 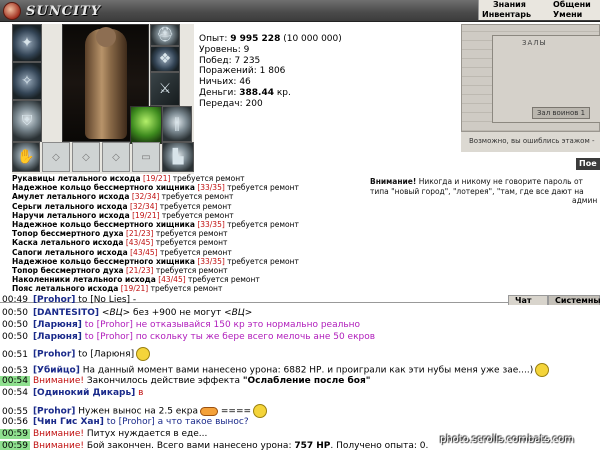 I want to click on pet-icon, so click(x=146, y=125).